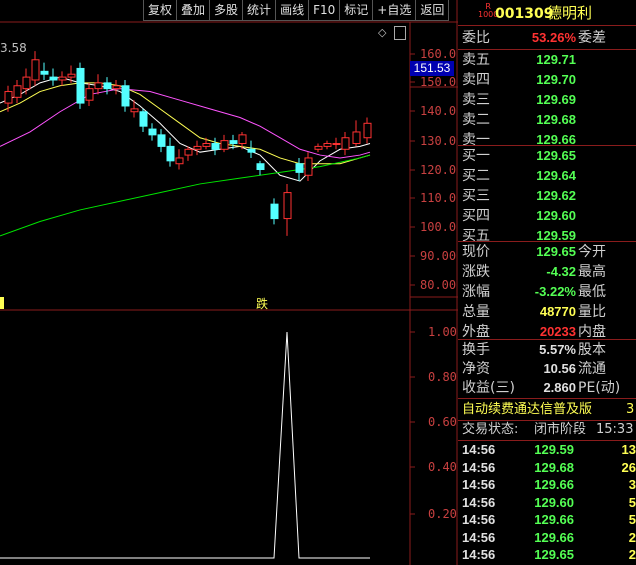 Image resolution: width=636 pixels, height=565 pixels. I want to click on tick-volume: 26, so click(628, 467).